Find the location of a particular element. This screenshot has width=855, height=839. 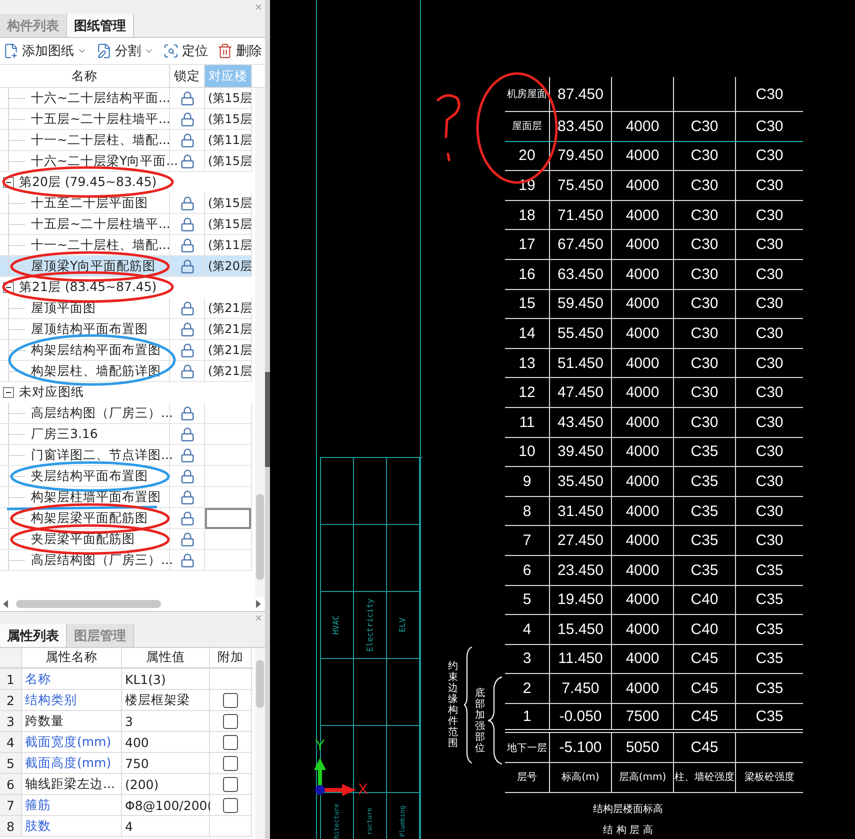

row-number: 1 is located at coordinates (11, 679).